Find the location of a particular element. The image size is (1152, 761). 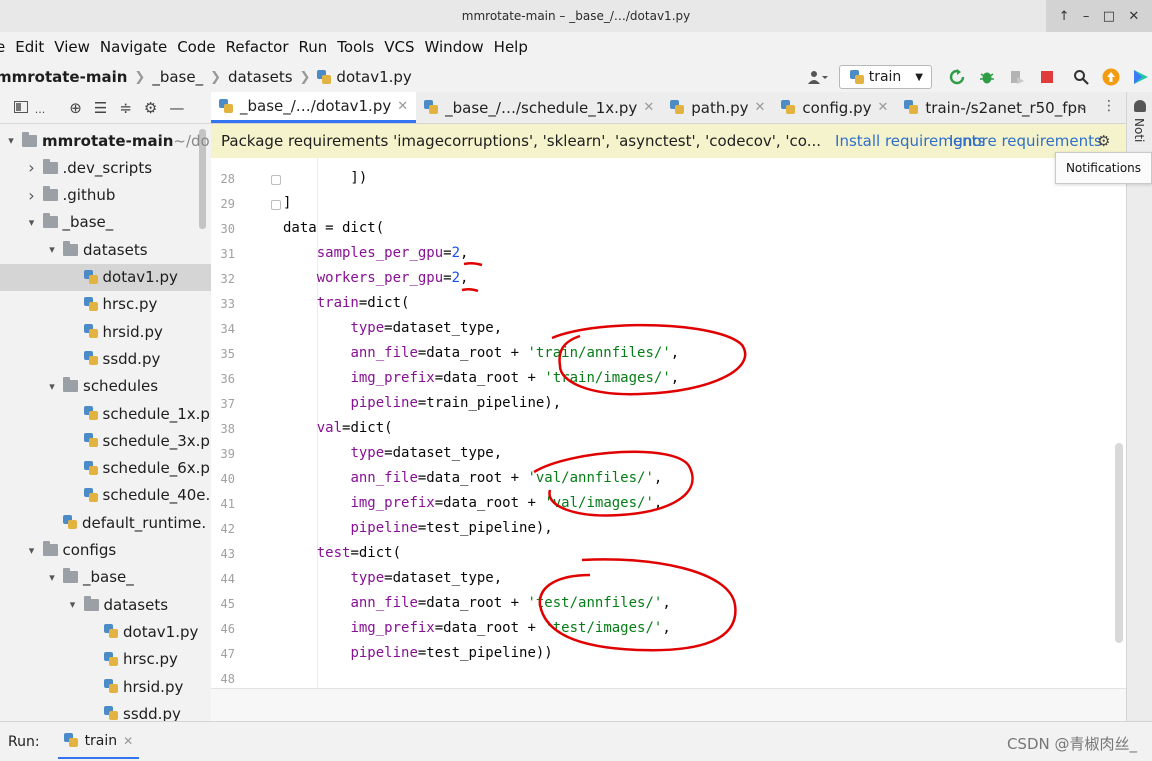

editor-tab: _base_/…/schedule_1x.py ✕ is located at coordinates (539, 107).